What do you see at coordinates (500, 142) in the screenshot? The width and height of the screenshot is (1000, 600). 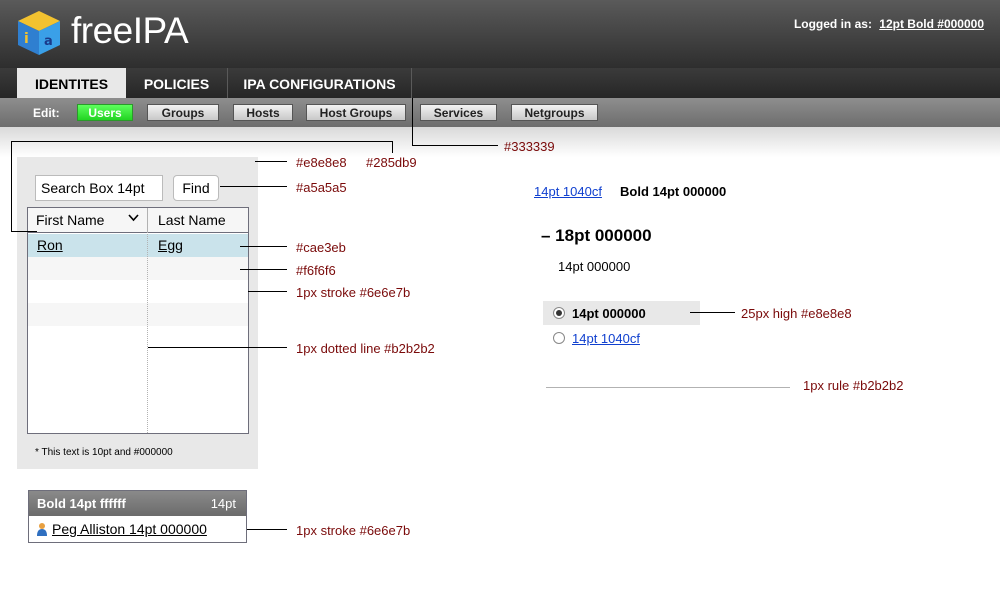 I see `header-shadow` at bounding box center [500, 142].